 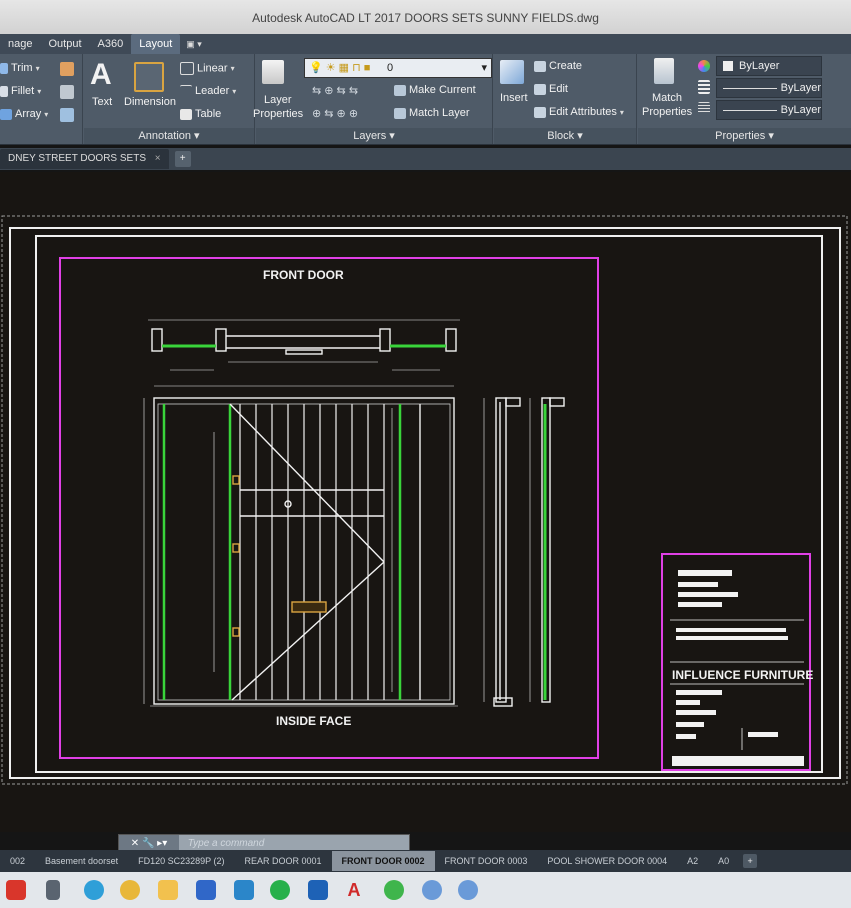 I want to click on layer-properties-icon, so click(x=273, y=72).